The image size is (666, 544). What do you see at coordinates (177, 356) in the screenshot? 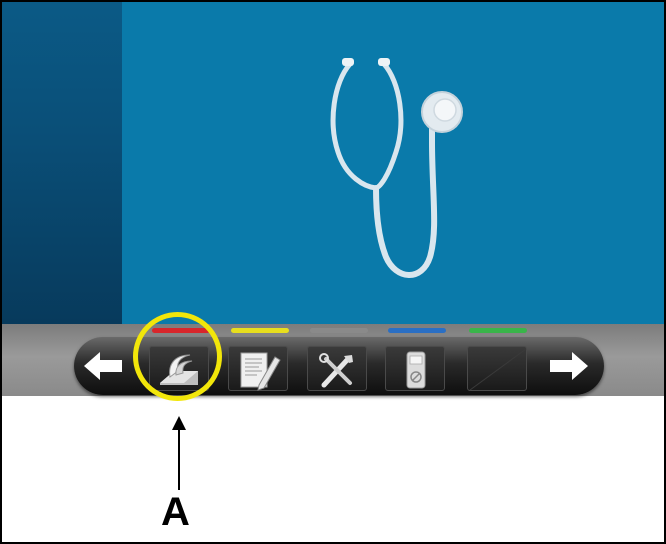
I see `highlight-circle` at bounding box center [177, 356].